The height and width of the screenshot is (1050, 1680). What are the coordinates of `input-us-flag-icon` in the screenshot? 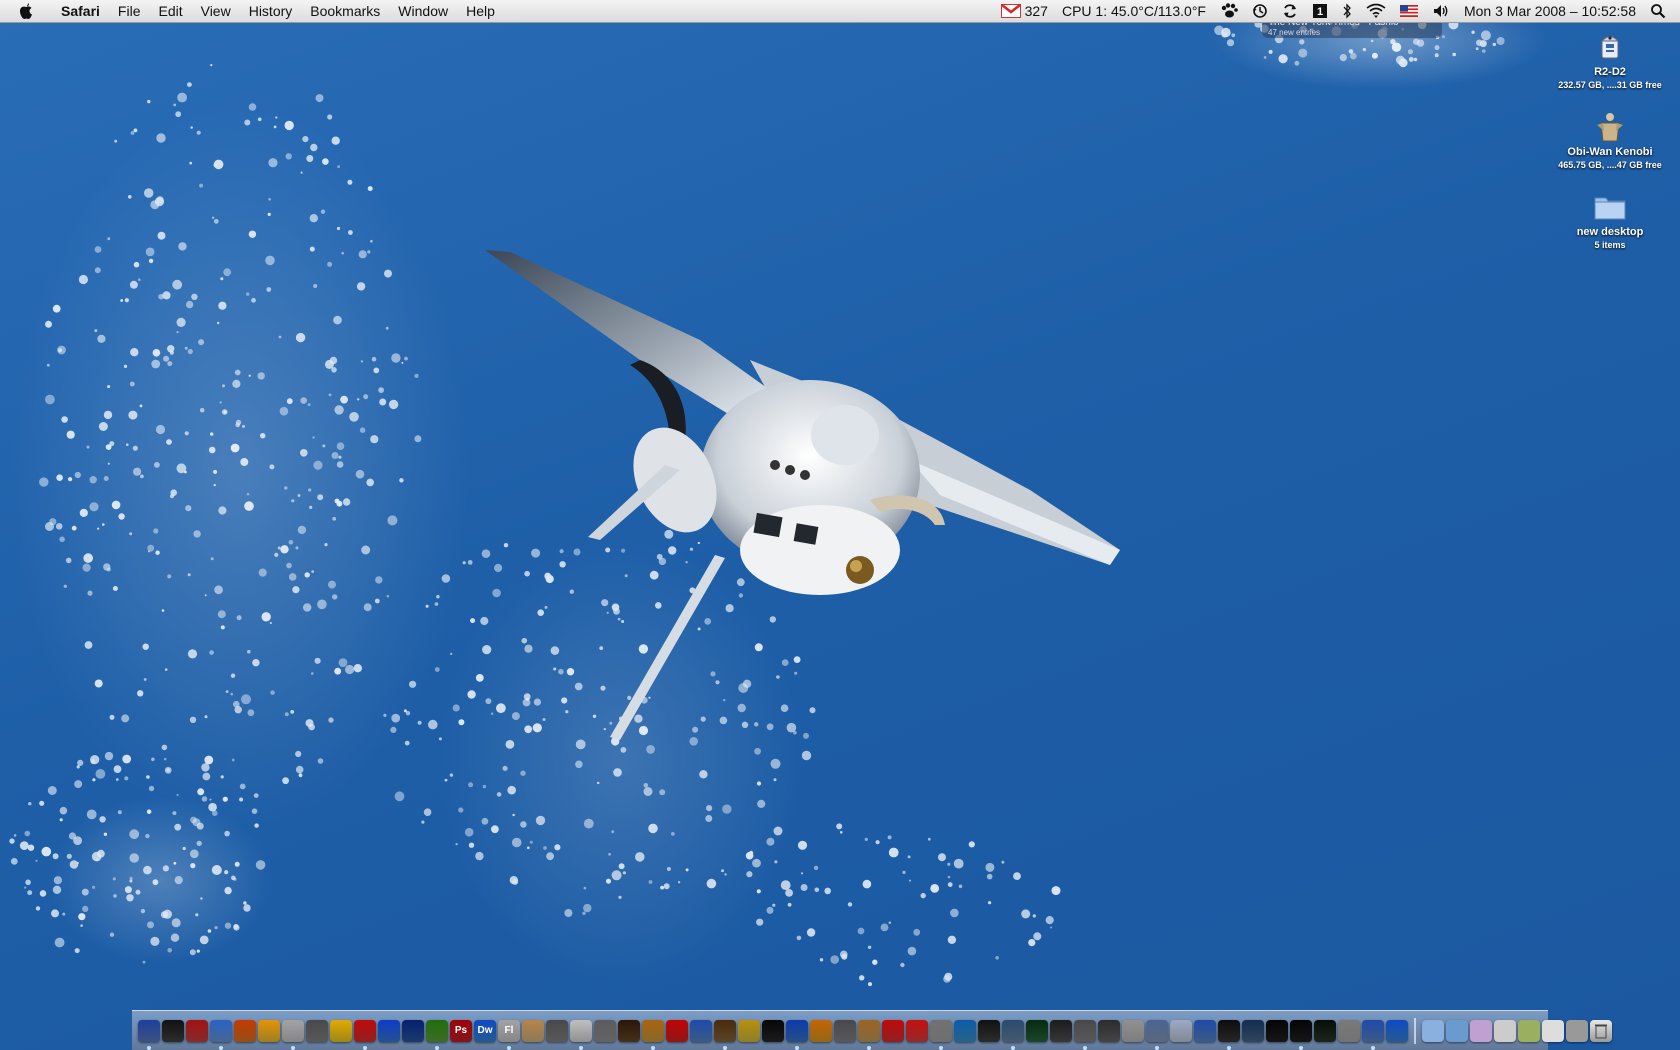 It's located at (1409, 11).